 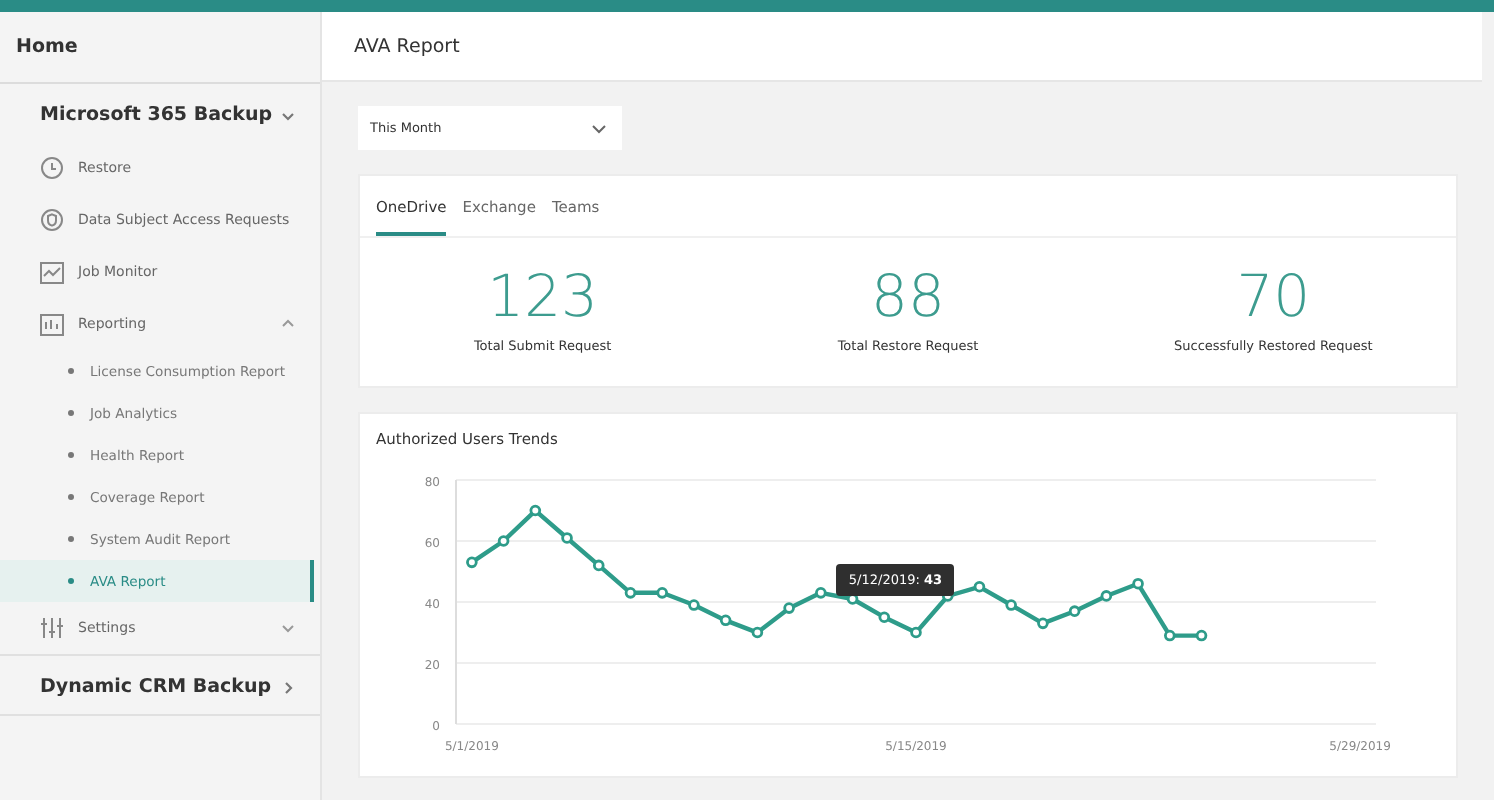 I want to click on stat-value: 88, so click(x=908, y=296).